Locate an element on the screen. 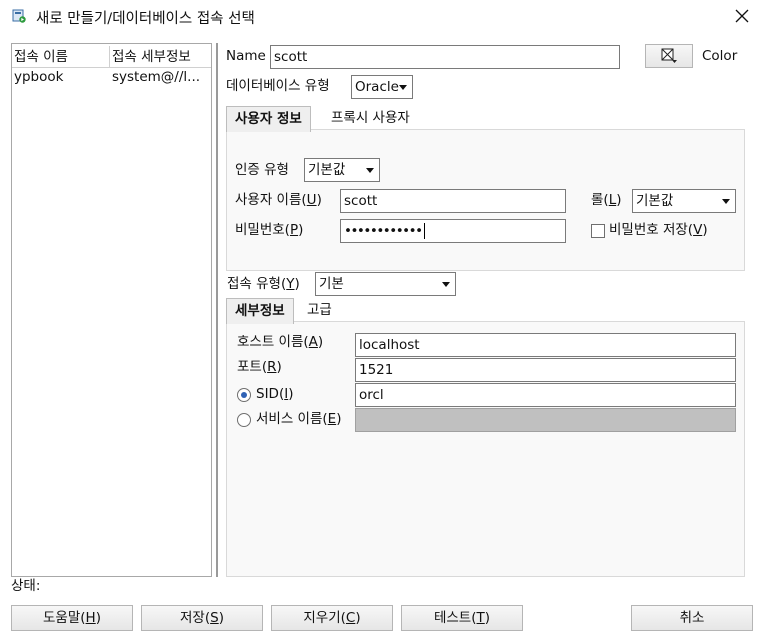 The image size is (771, 637). service-name-radio is located at coordinates (244, 420).